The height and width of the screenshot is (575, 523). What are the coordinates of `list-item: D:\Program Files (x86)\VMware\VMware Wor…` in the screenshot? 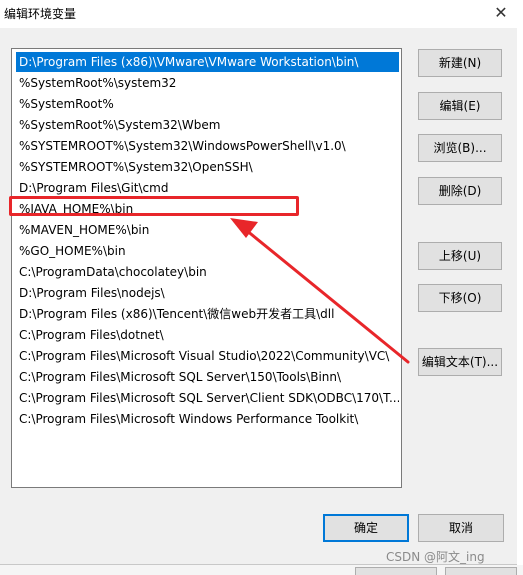 It's located at (207, 62).